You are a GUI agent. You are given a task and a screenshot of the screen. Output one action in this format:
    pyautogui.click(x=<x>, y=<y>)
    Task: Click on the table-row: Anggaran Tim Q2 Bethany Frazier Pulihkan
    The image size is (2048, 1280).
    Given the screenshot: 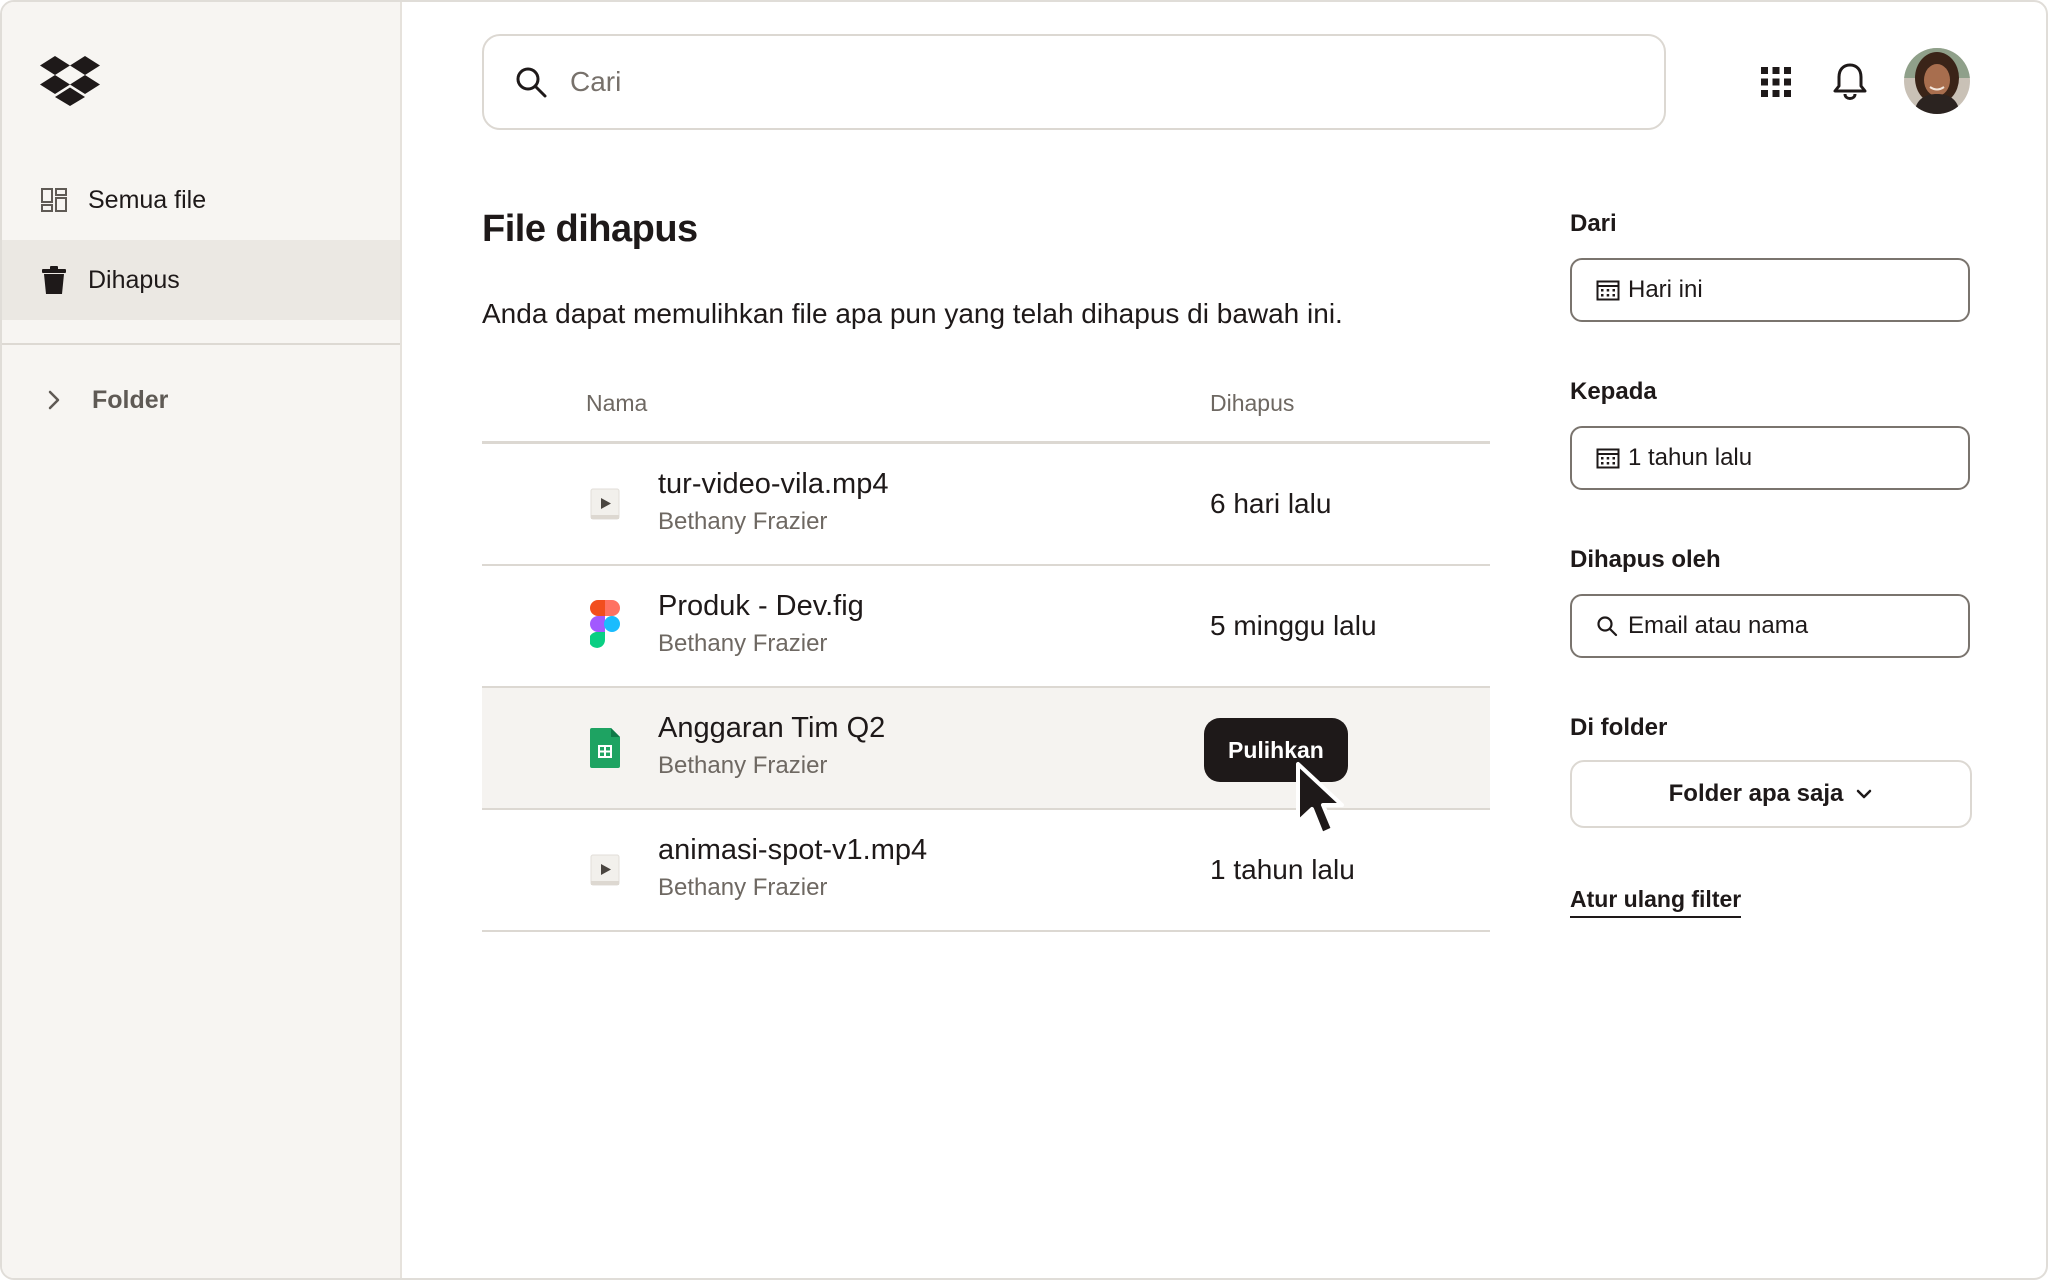 What is the action you would take?
    pyautogui.click(x=986, y=749)
    